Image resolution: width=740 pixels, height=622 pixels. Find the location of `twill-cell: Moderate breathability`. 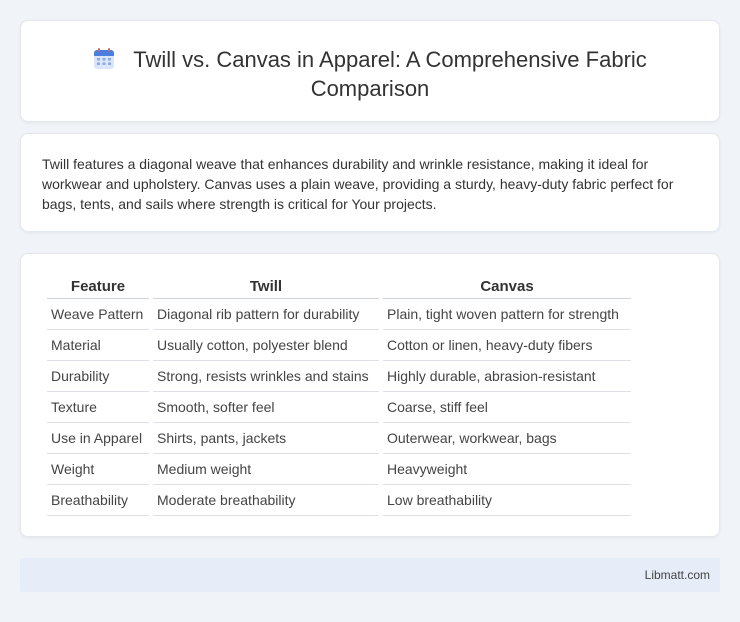

twill-cell: Moderate breathability is located at coordinates (266, 500).